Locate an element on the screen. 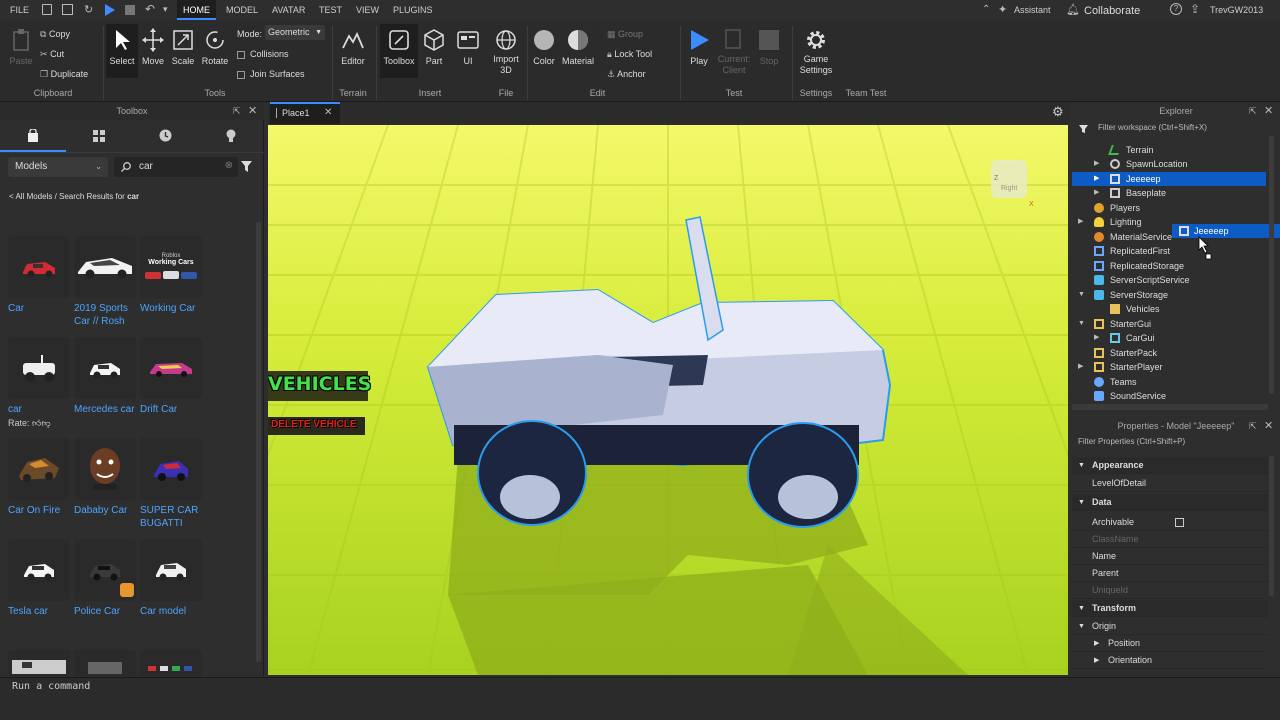  asset-item: Drift Car is located at coordinates (172, 376).